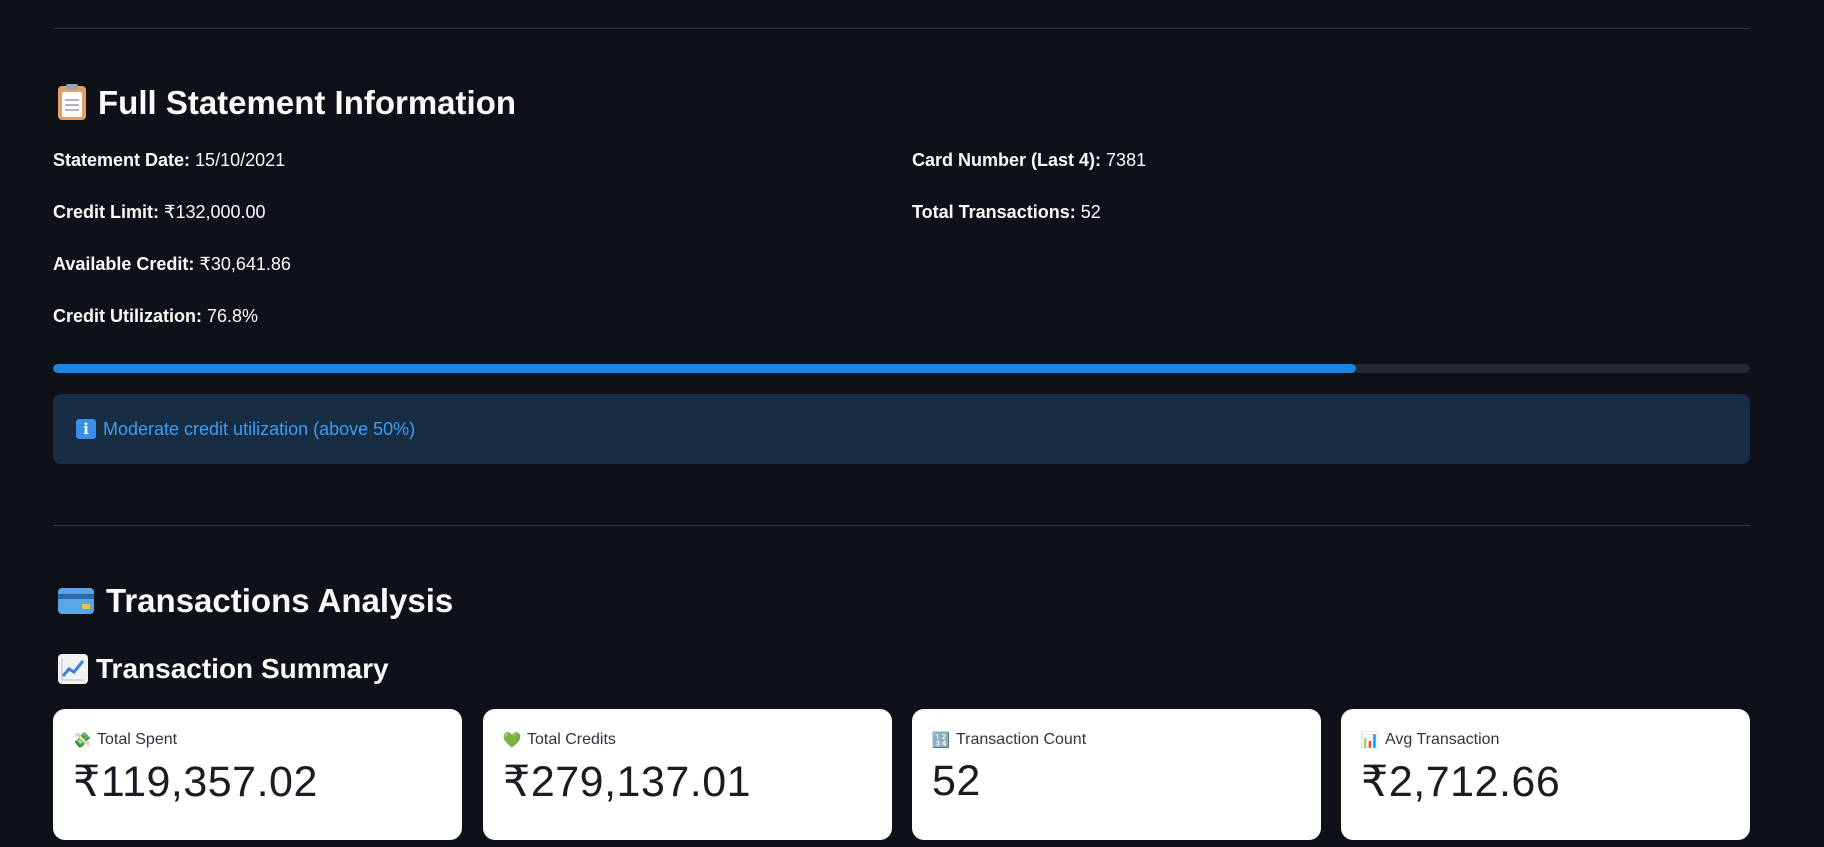  I want to click on metric-card-total-credits: 💚 Total Credits ₹279,137.01, so click(687, 774).